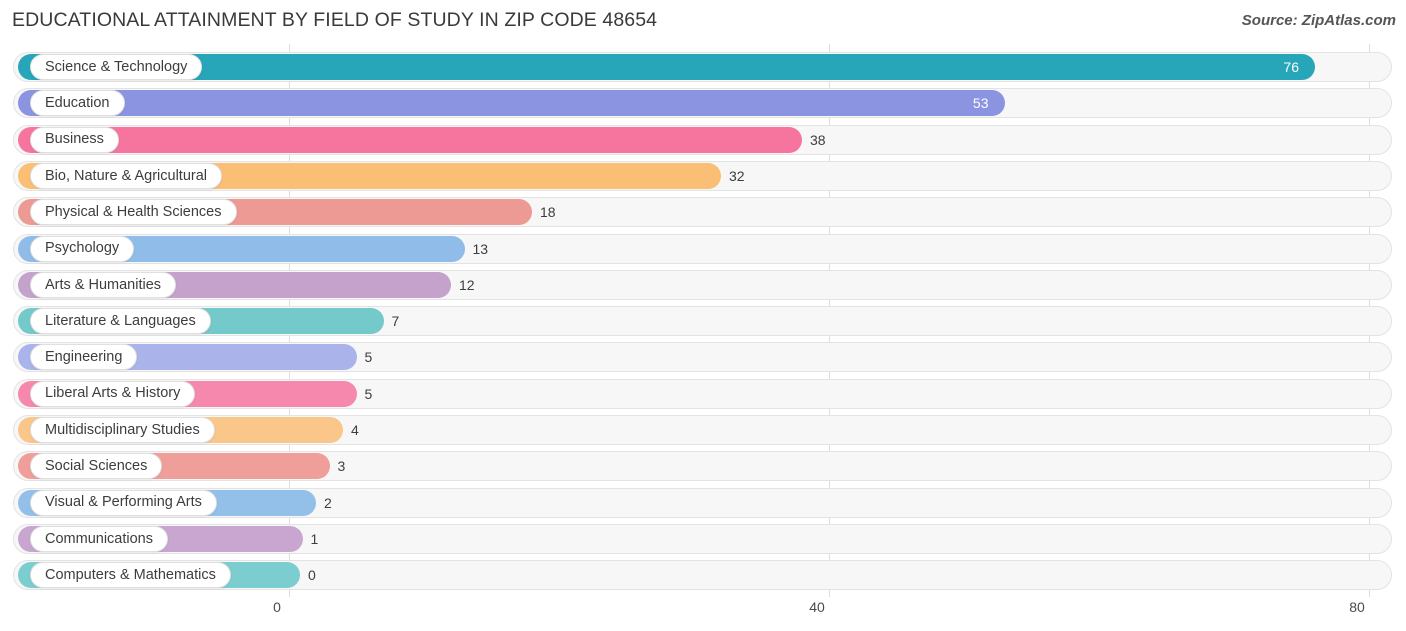 The image size is (1406, 631). What do you see at coordinates (467, 284) in the screenshot?
I see `bar-value-label: 12` at bounding box center [467, 284].